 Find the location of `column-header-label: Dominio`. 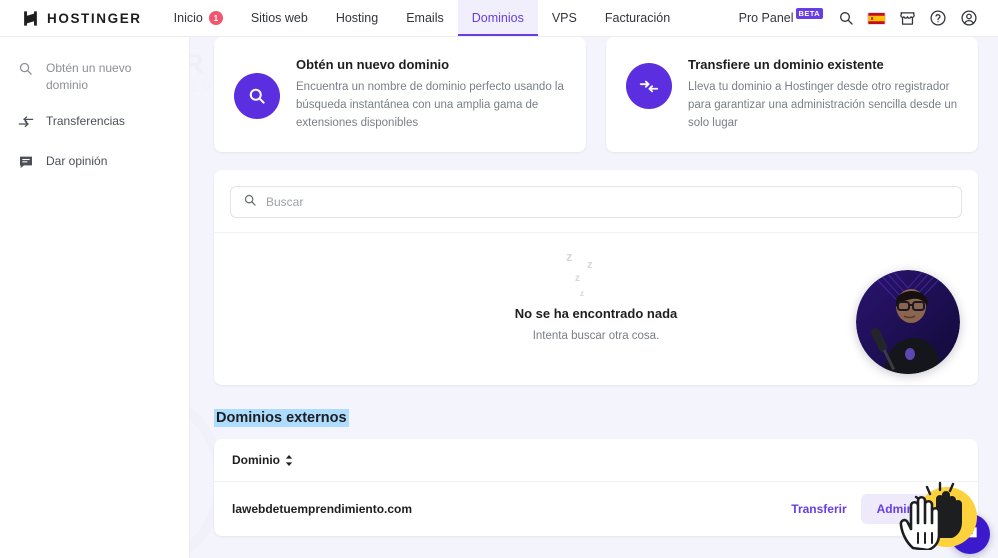

column-header-label: Dominio is located at coordinates (256, 460).